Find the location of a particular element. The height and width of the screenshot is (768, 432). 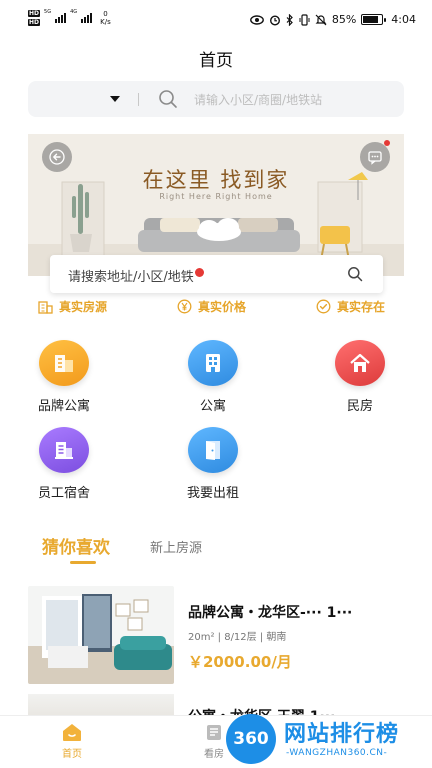

network-type-2: 4G is located at coordinates (74, 12).